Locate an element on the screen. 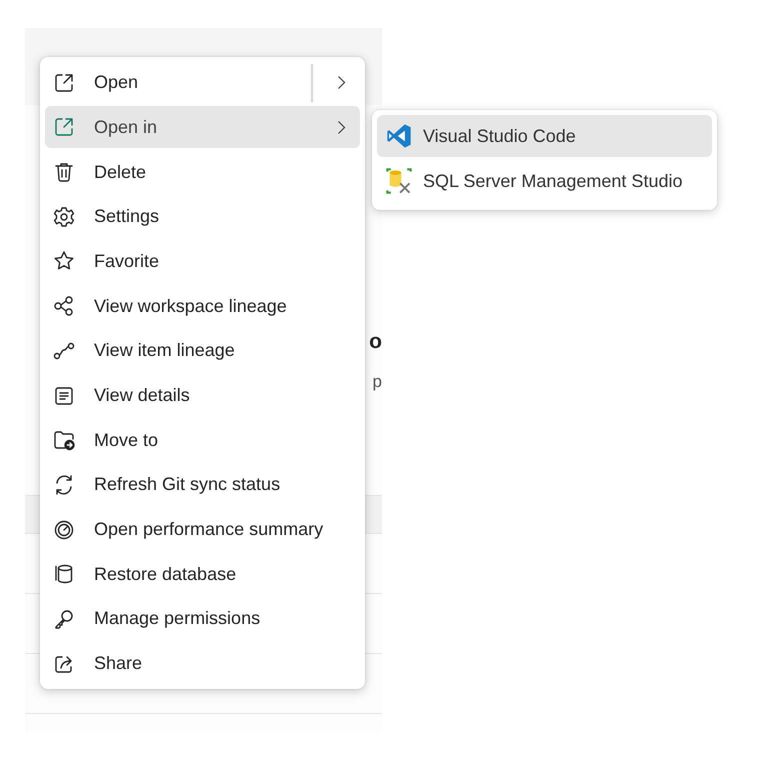 Image resolution: width=773 pixels, height=781 pixels. menu-item: Settings is located at coordinates (202, 217).